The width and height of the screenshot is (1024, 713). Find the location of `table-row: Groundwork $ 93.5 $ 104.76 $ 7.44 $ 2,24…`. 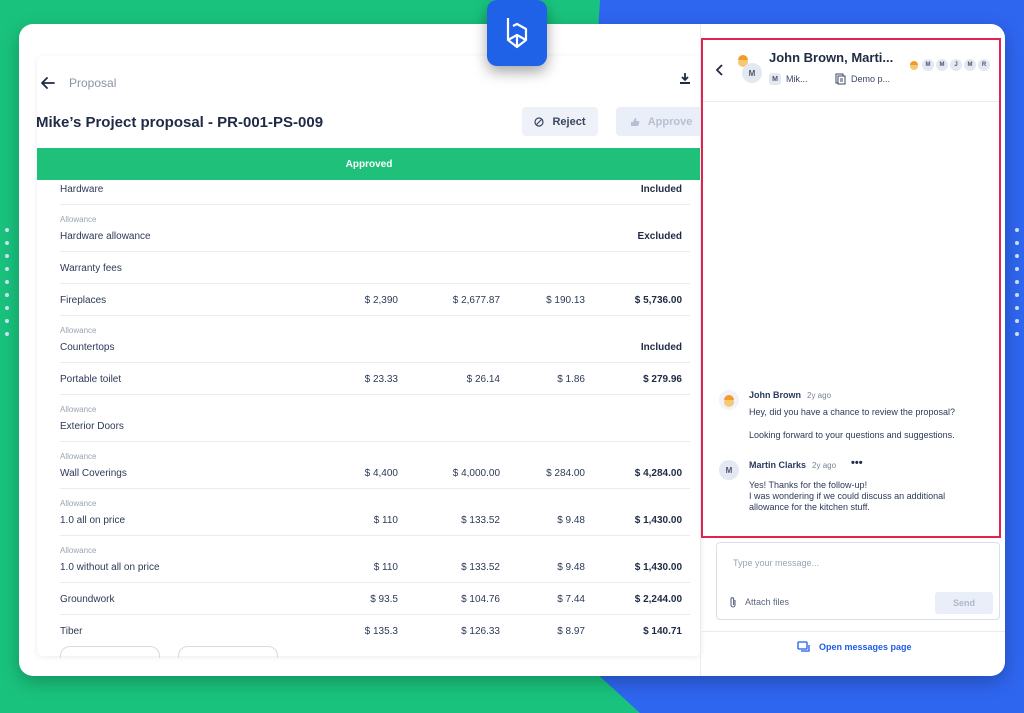

table-row: Groundwork $ 93.5 $ 104.76 $ 7.44 $ 2,24… is located at coordinates (375, 599).